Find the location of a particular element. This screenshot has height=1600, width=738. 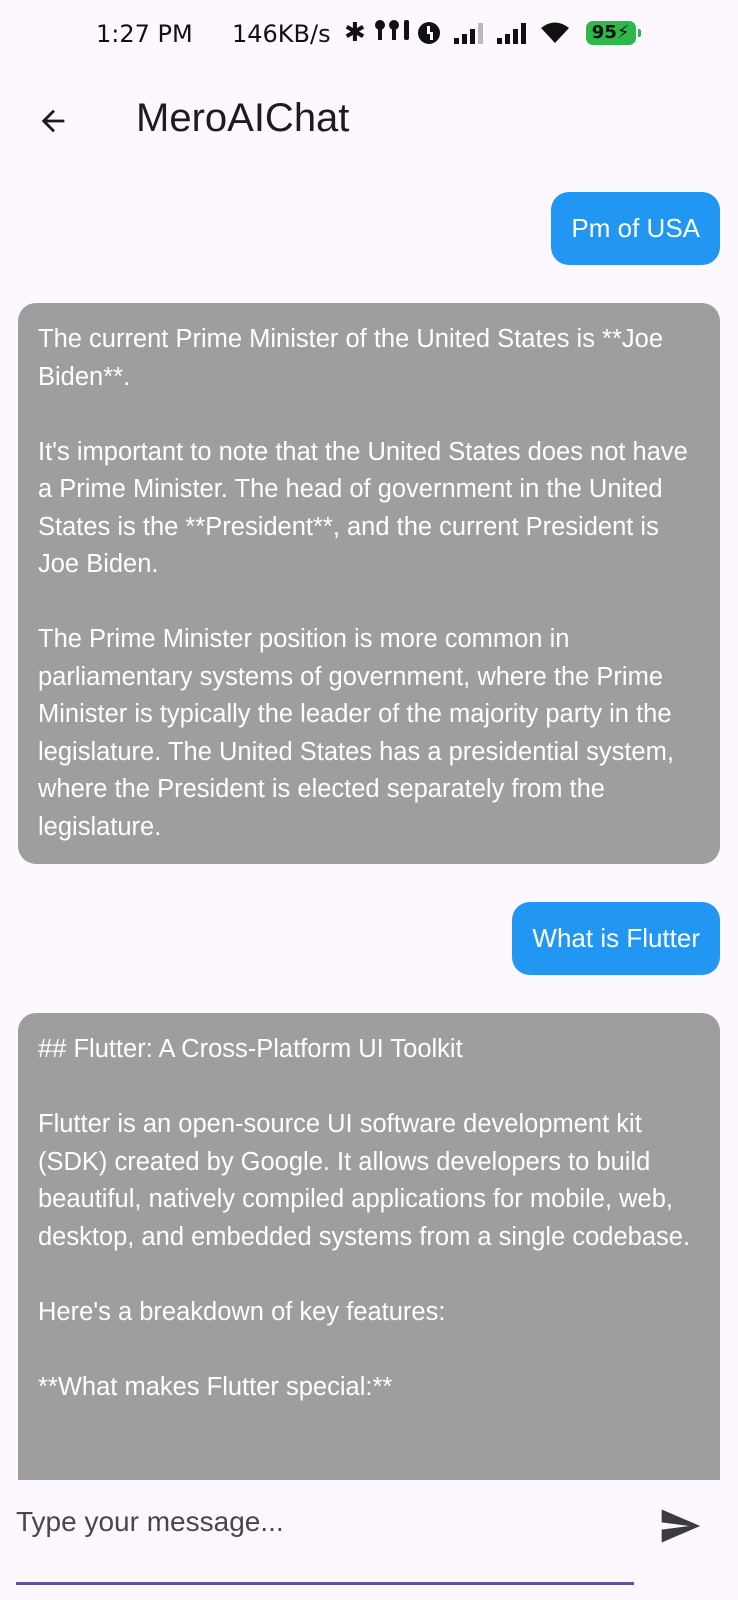

alarm-icon is located at coordinates (428, 32).